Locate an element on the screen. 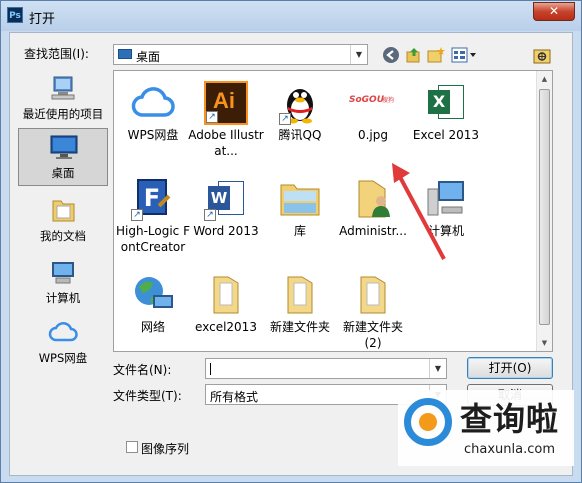  file-name: 0.jpg is located at coordinates (373, 135).